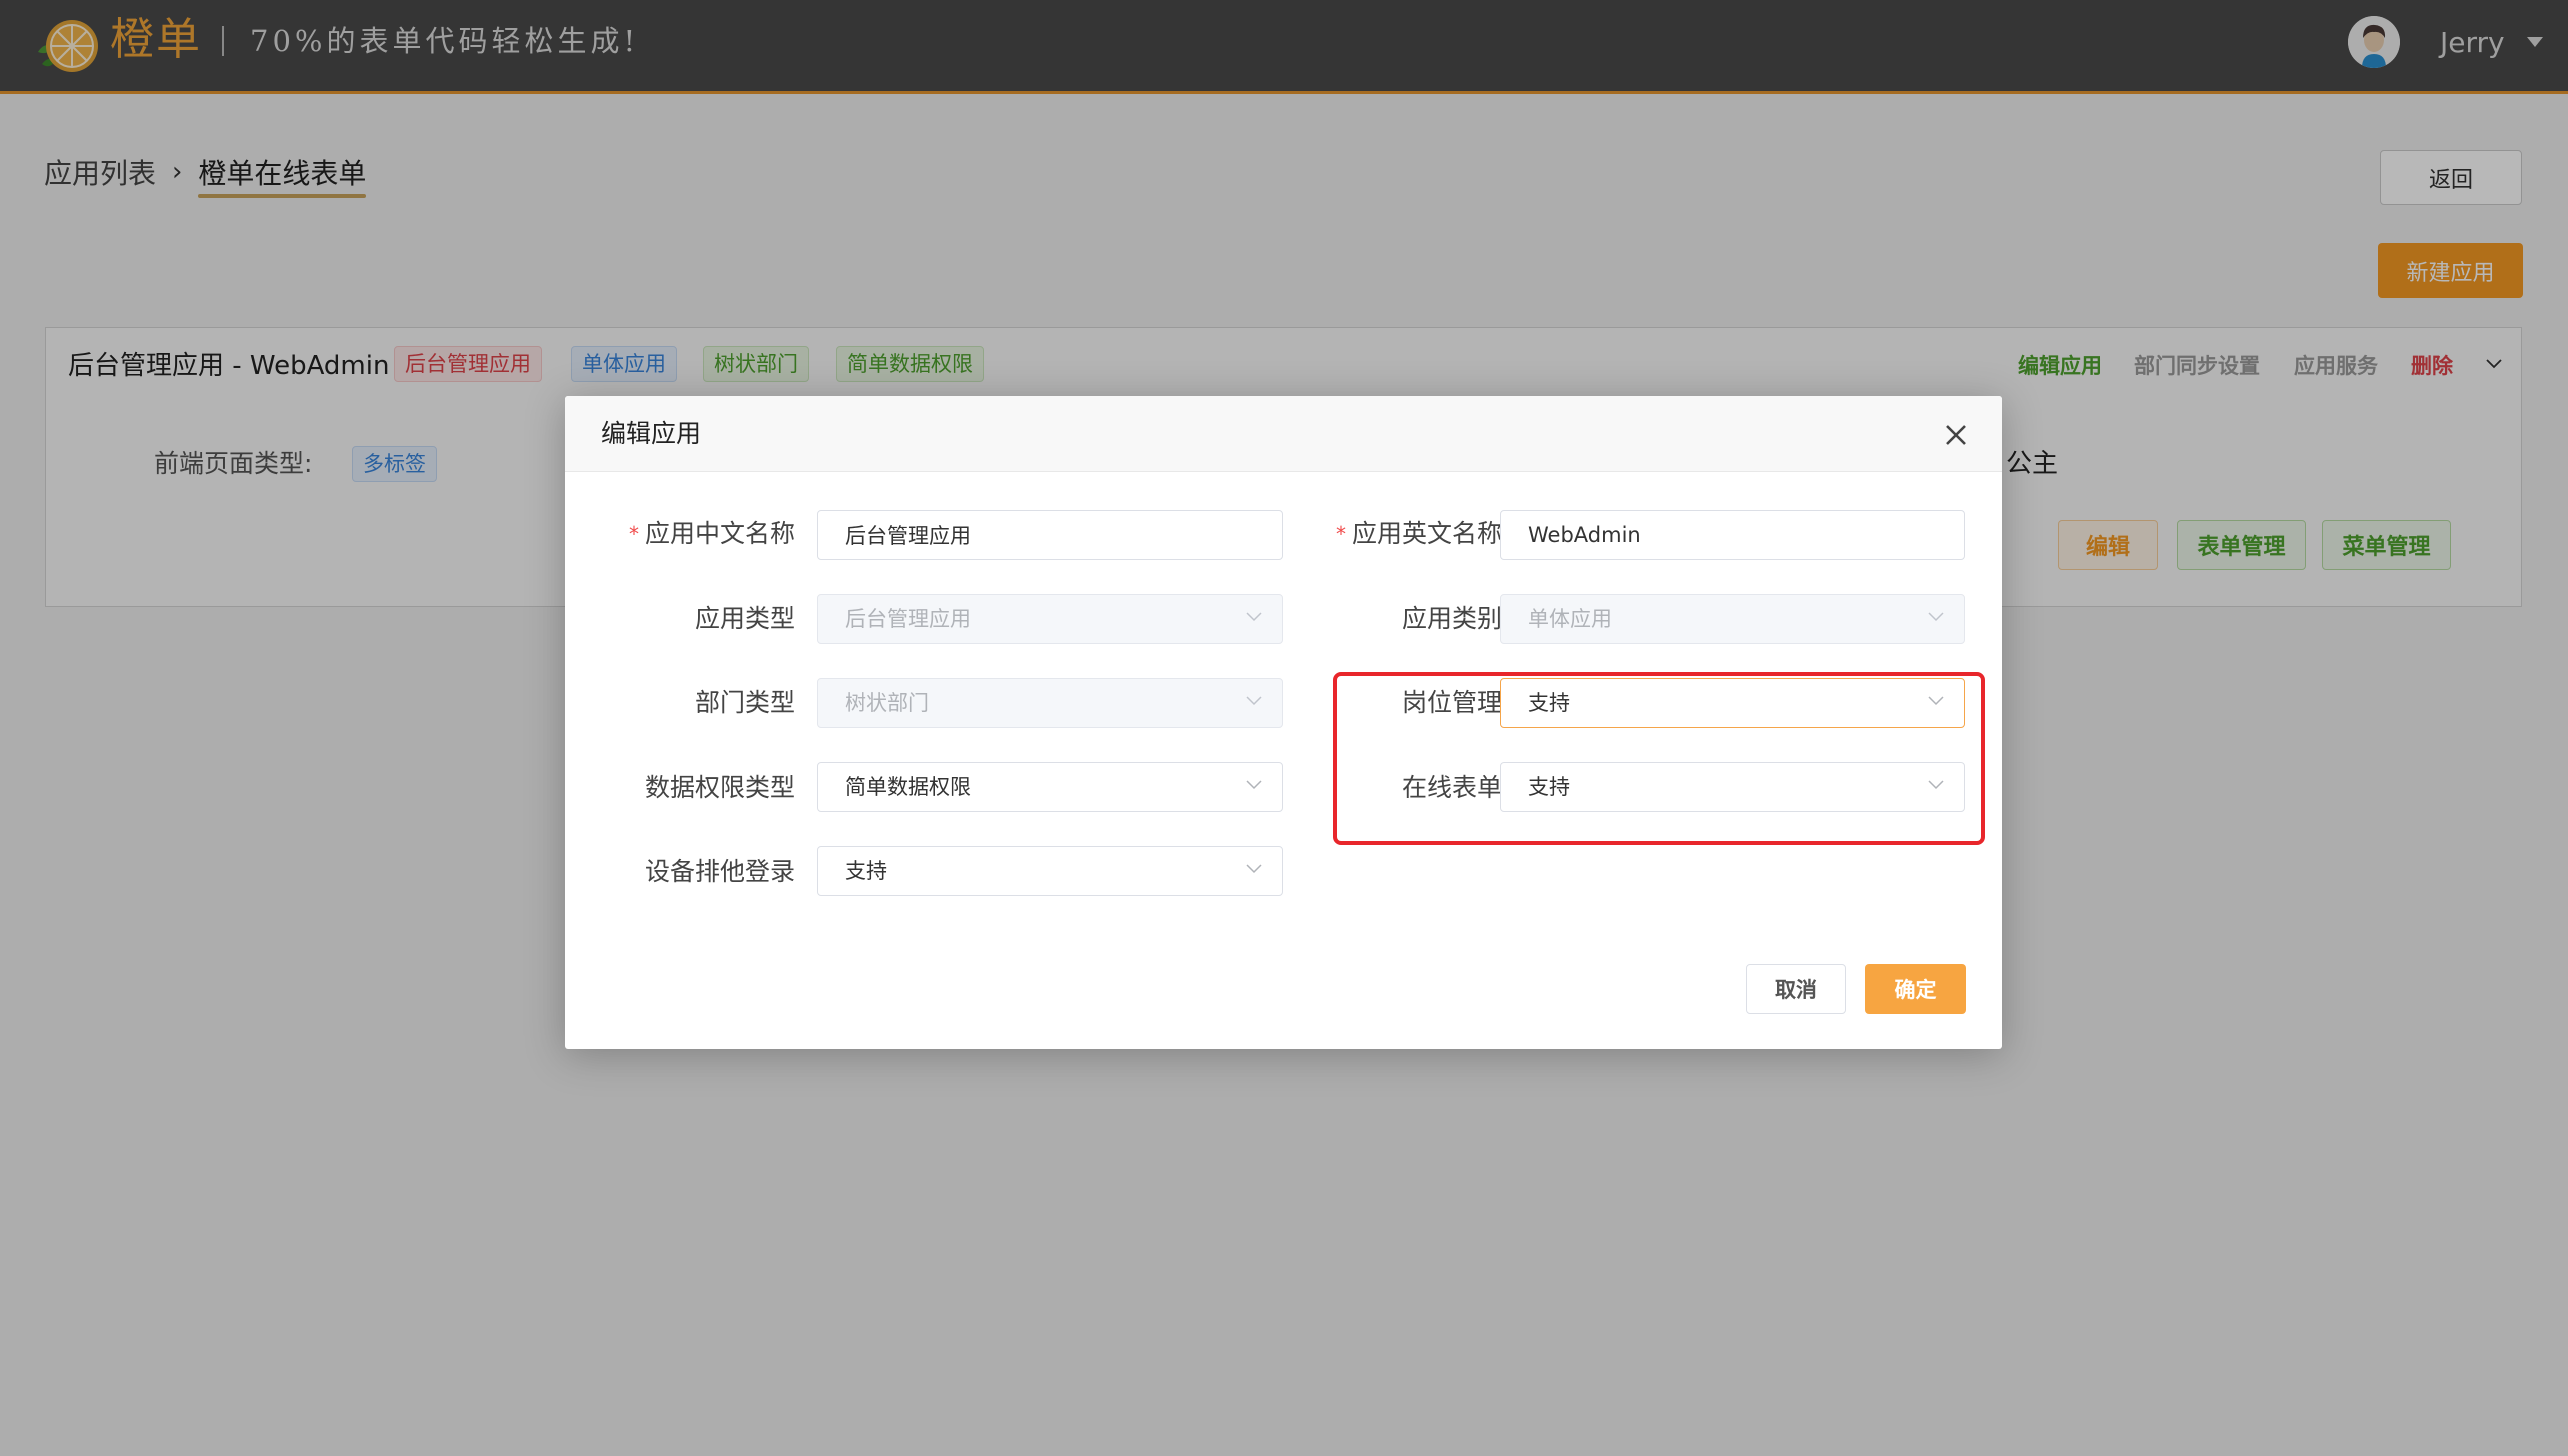 The height and width of the screenshot is (1456, 2568). What do you see at coordinates (908, 619) in the screenshot?
I see `app-type-value: 后台管理应用` at bounding box center [908, 619].